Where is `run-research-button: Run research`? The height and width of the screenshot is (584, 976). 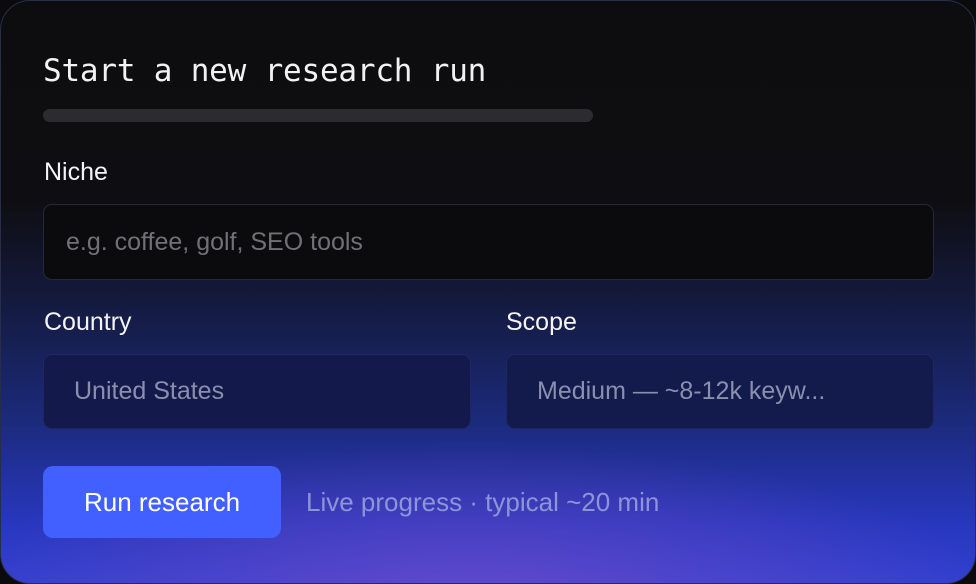 run-research-button: Run research is located at coordinates (162, 502).